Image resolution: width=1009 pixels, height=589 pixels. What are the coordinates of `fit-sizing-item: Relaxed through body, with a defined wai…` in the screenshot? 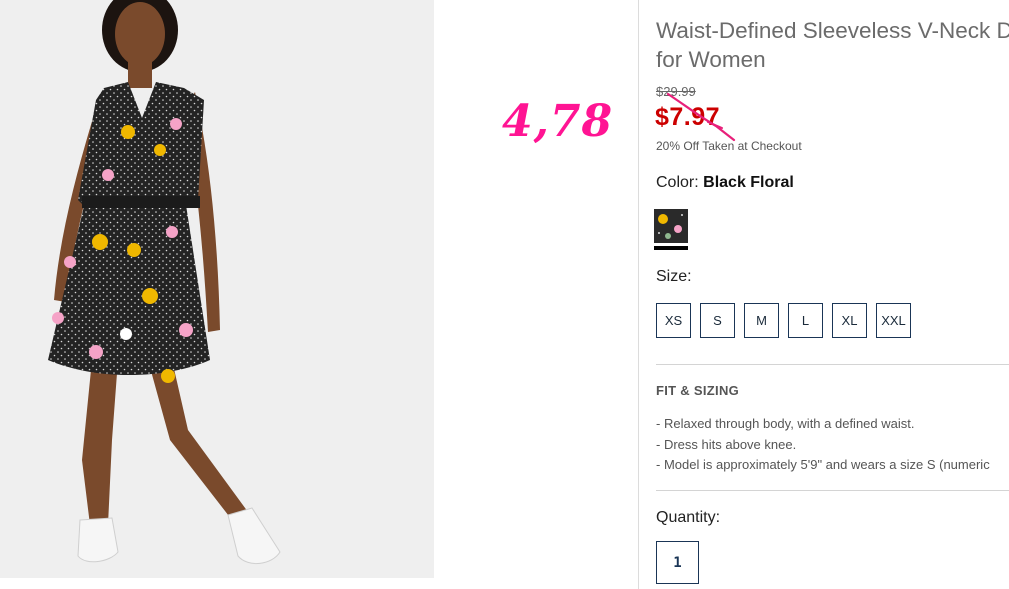 It's located at (832, 424).